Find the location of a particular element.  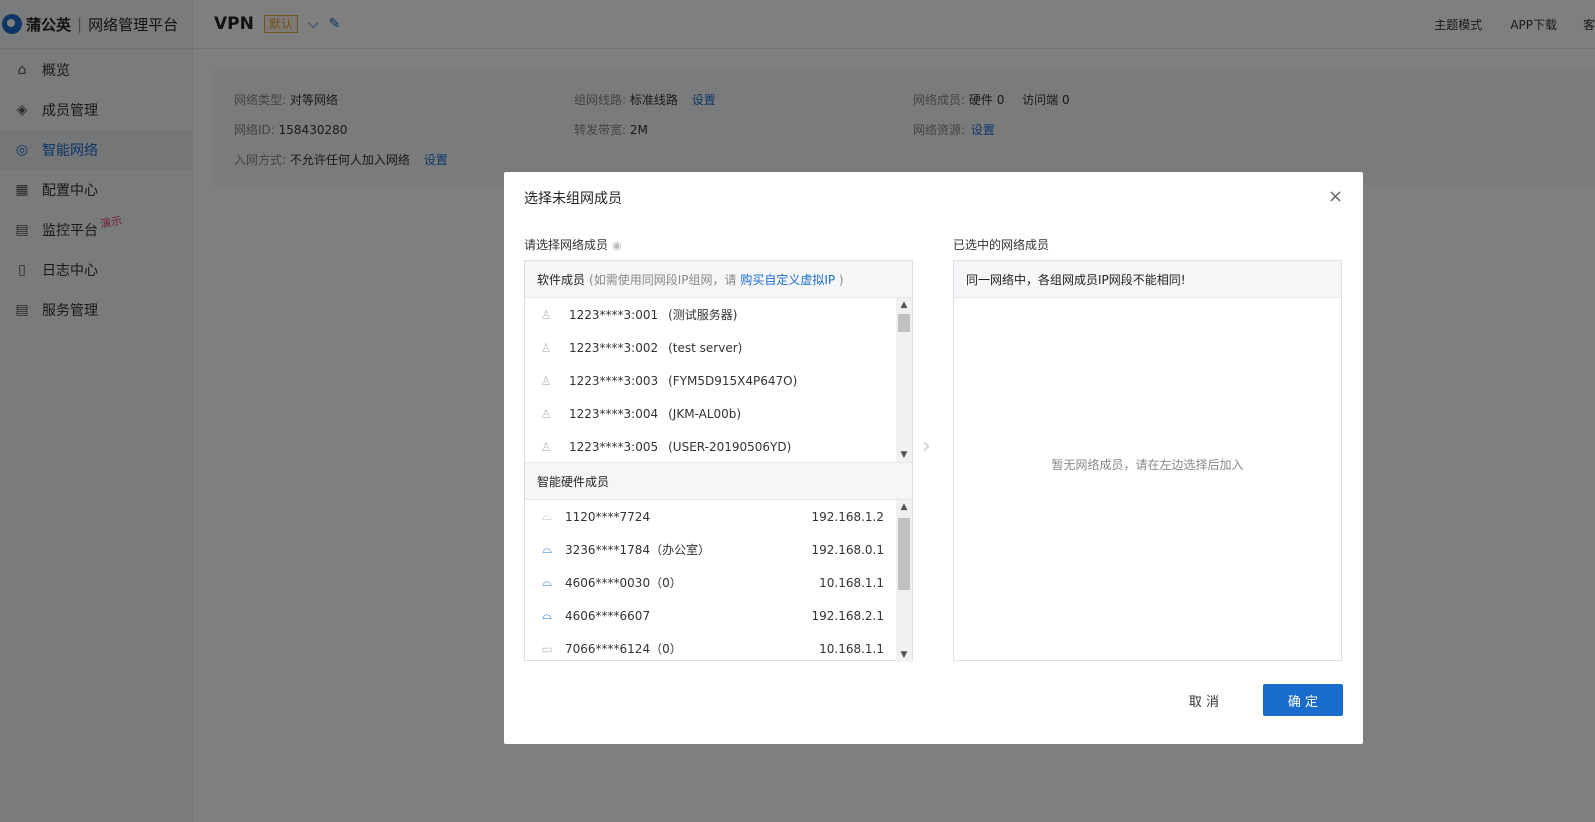

close-icon: × is located at coordinates (1335, 197).